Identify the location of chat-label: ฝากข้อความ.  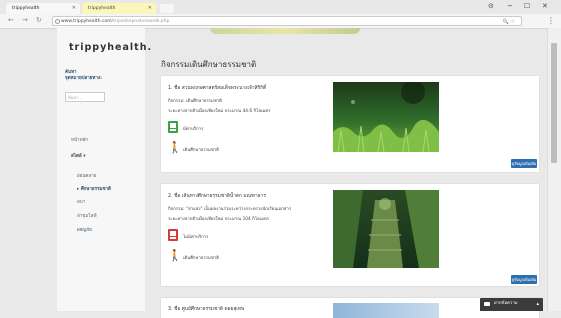
(506, 303).